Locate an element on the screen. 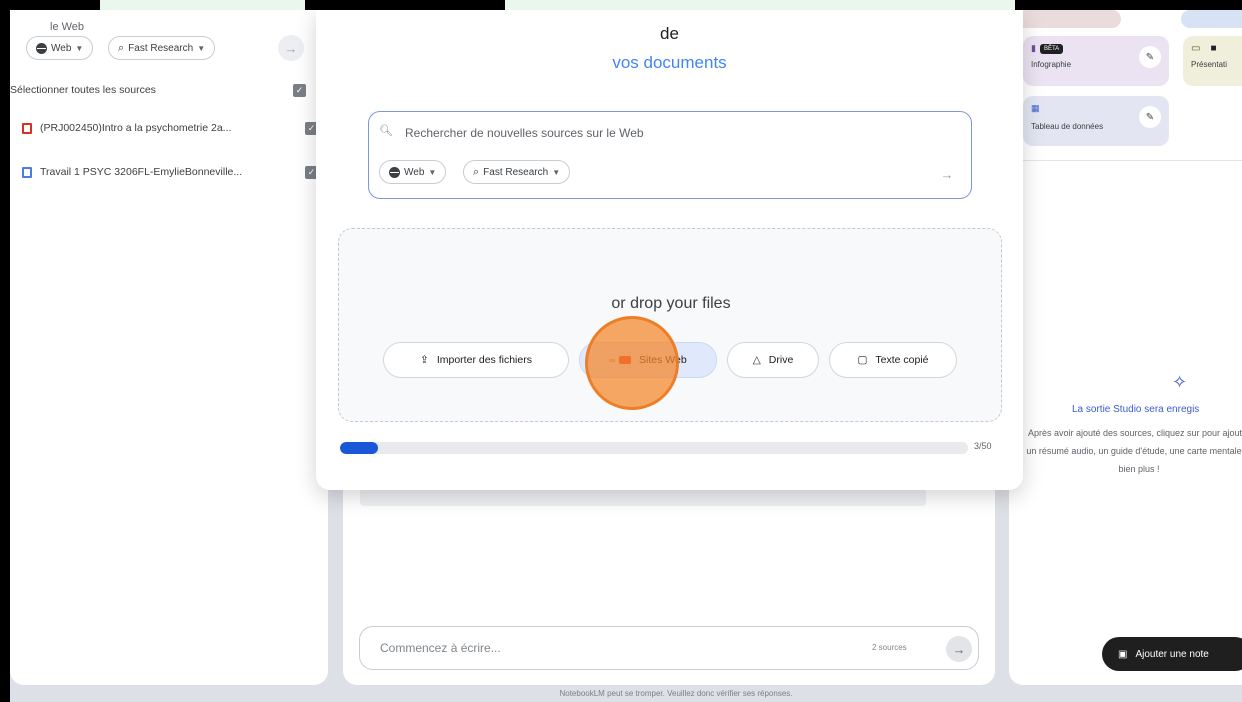  sources-web-label: le Web is located at coordinates (67, 27).